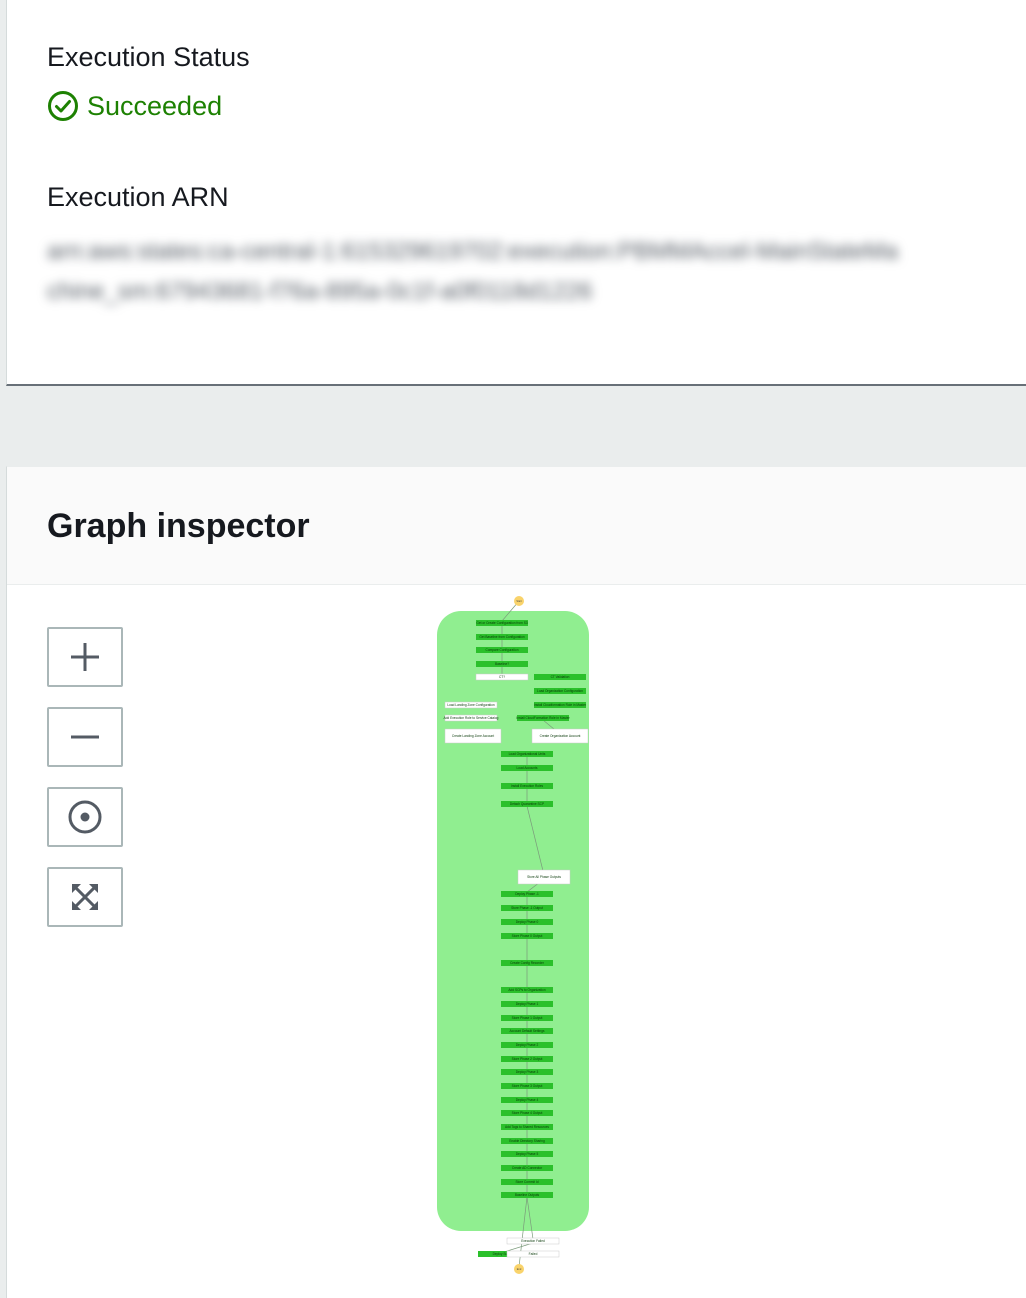  I want to click on graph-state-node: Store Phase 0 Output, so click(527, 936).